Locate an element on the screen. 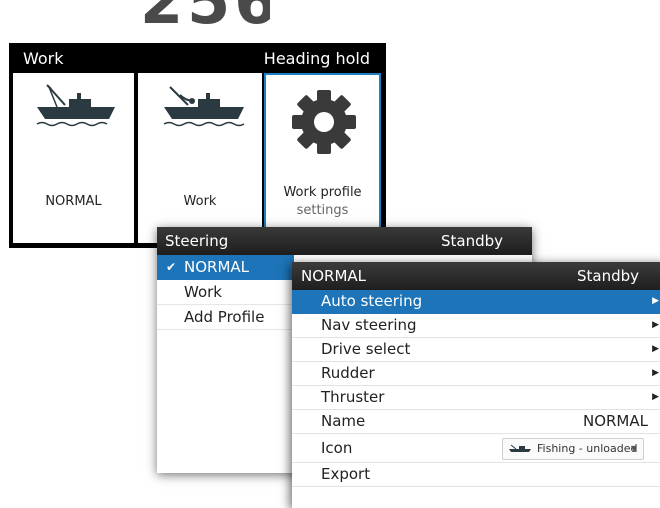 Image resolution: width=660 pixels, height=508 pixels. profile-item-label: Add Profile is located at coordinates (224, 317).